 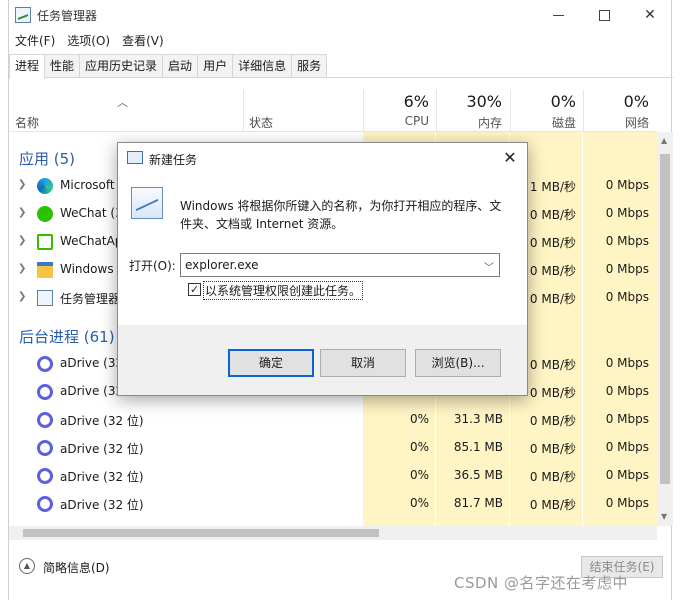 What do you see at coordinates (62, 65) in the screenshot?
I see `tab-performance: 性能` at bounding box center [62, 65].